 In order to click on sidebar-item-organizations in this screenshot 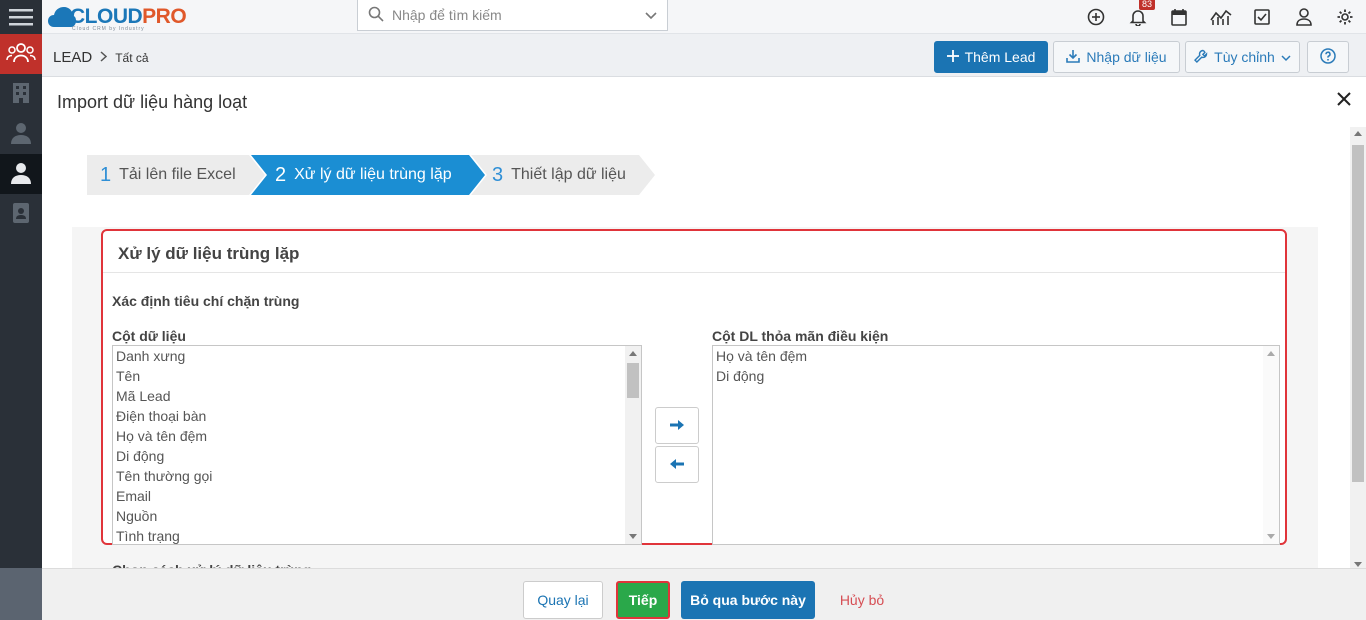, I will do `click(21, 94)`.